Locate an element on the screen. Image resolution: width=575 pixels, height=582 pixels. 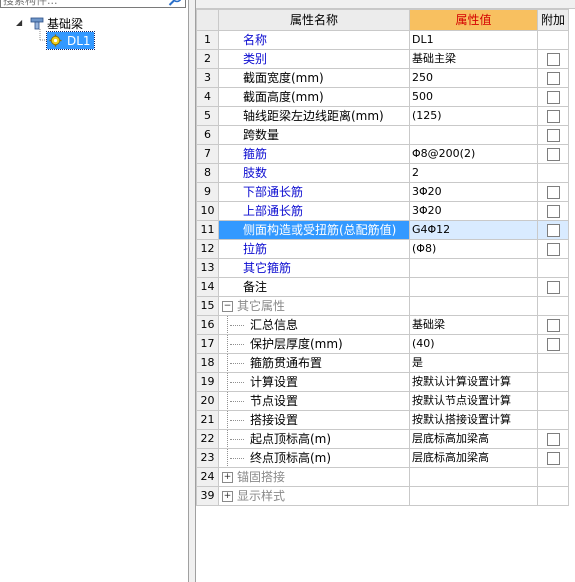
table-row: 4 截面高度(mm) 500 is located at coordinates (382, 97).